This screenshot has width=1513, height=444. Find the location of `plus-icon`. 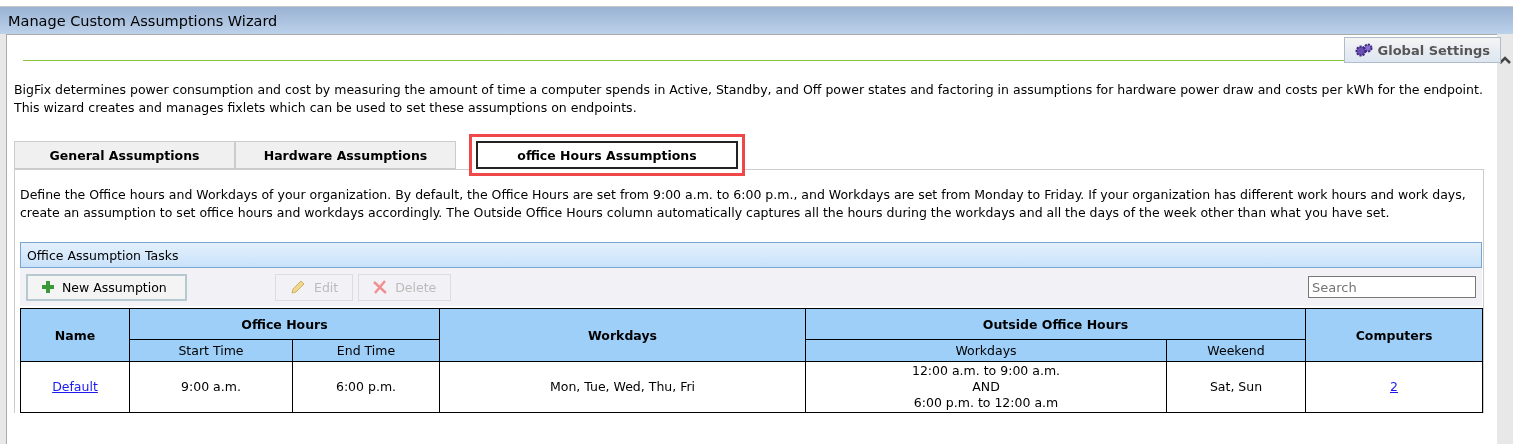

plus-icon is located at coordinates (48, 287).